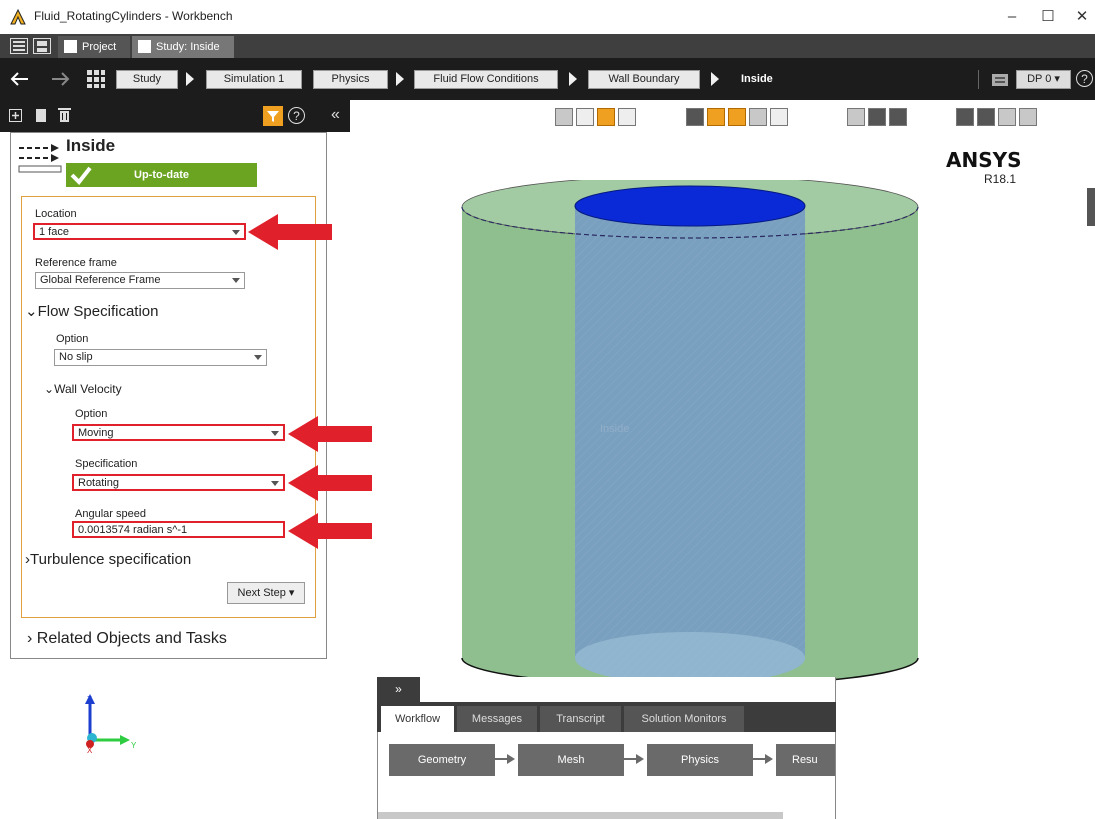 The image size is (1095, 819). What do you see at coordinates (160, 357) in the screenshot?
I see `option-select: No slip` at bounding box center [160, 357].